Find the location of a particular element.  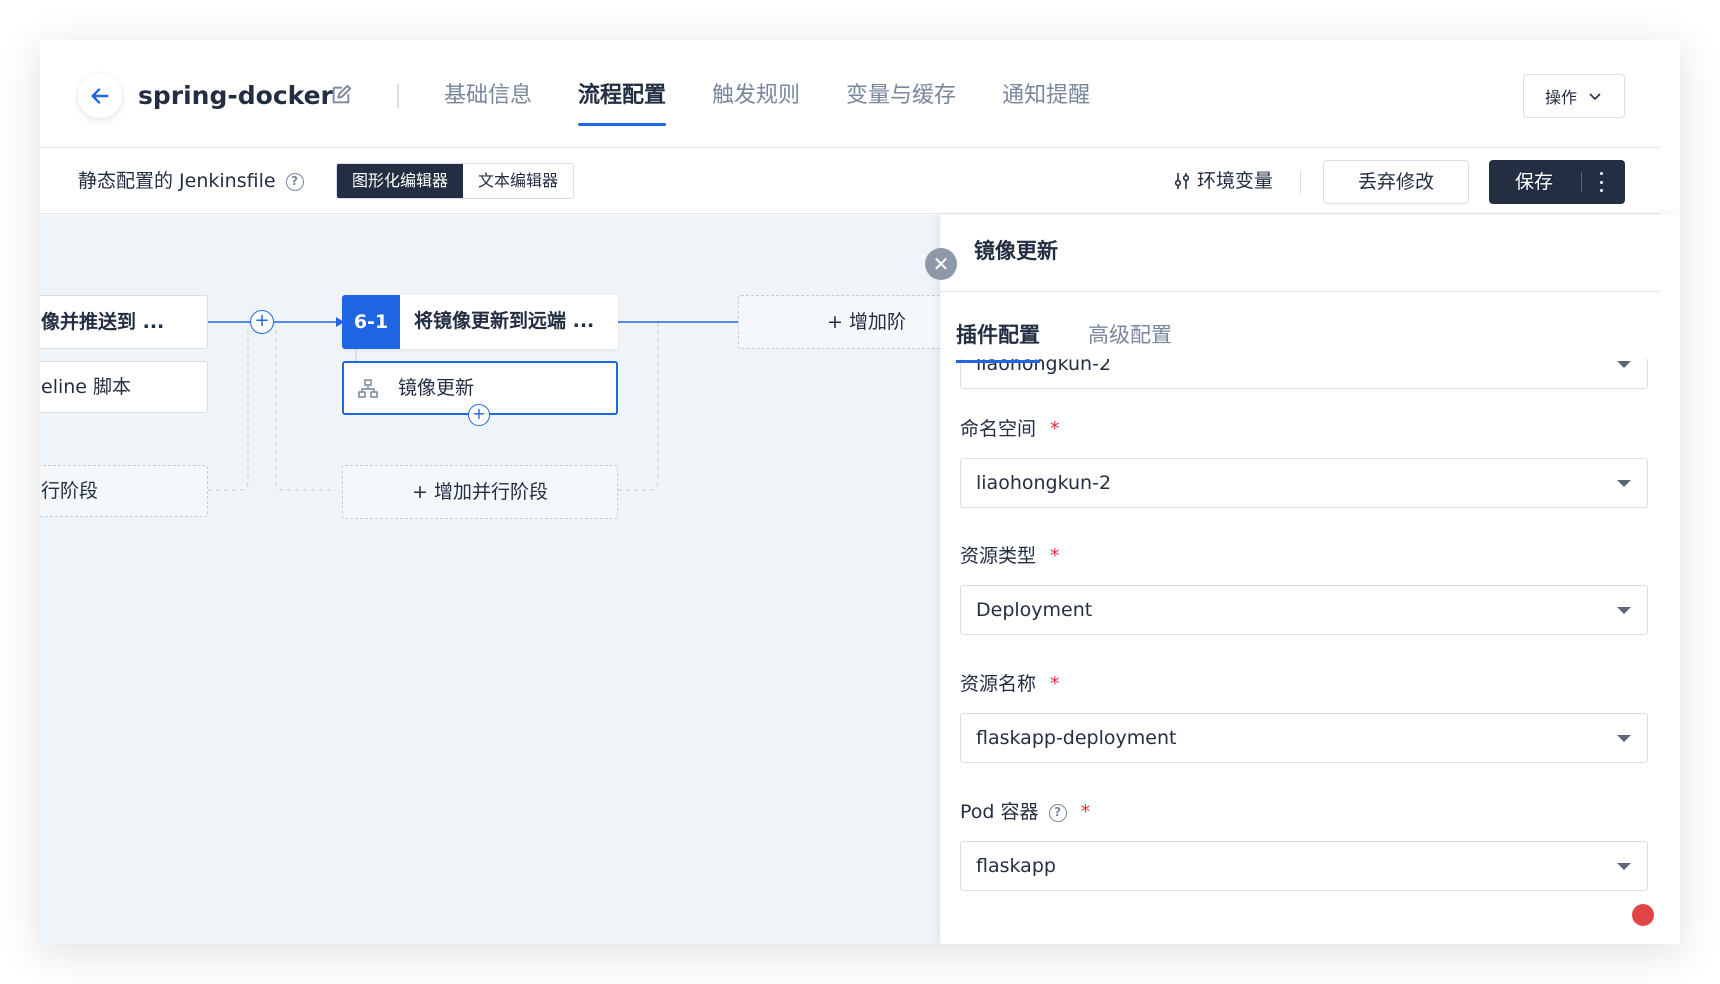

prev-add-parallel: 行阶段 is located at coordinates (124, 491).